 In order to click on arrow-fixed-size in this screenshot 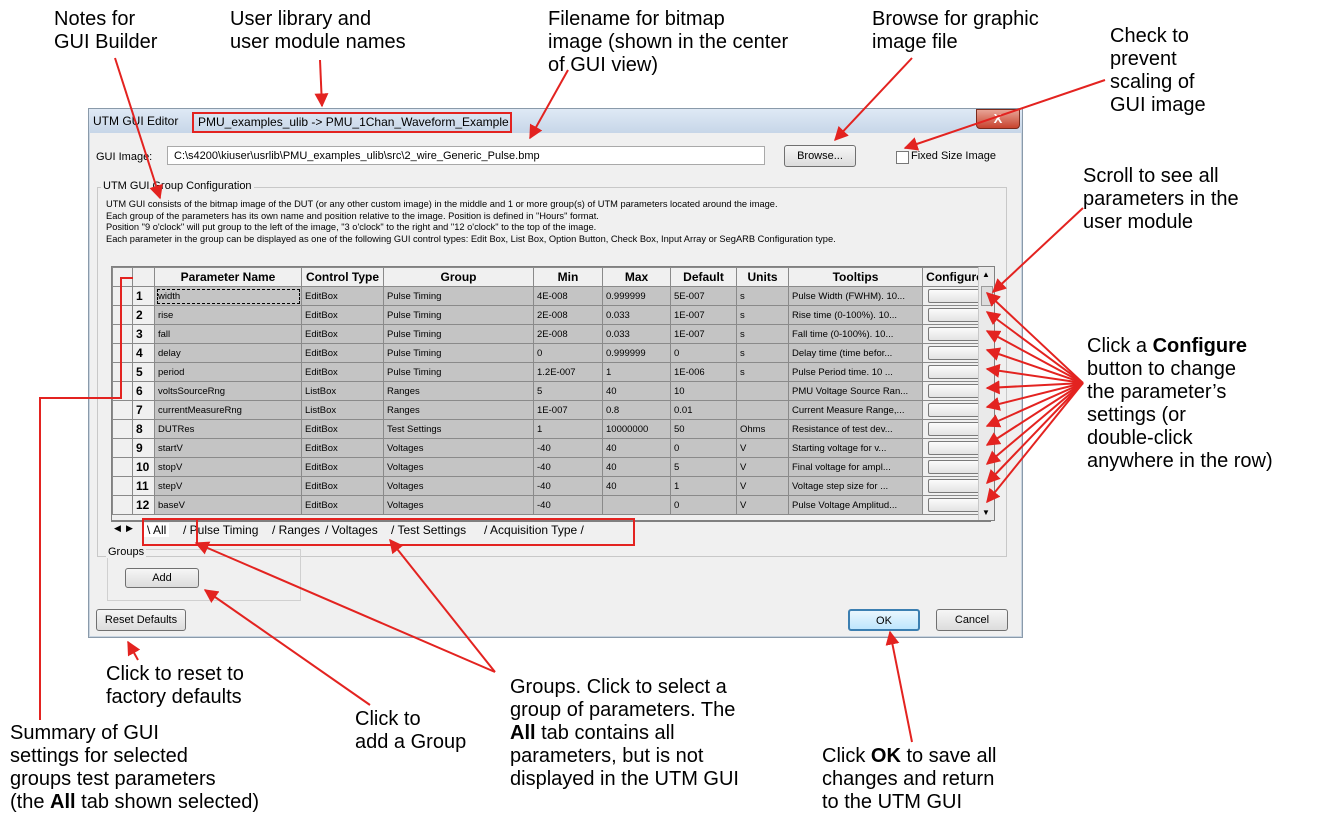, I will do `click(1004, 115)`.